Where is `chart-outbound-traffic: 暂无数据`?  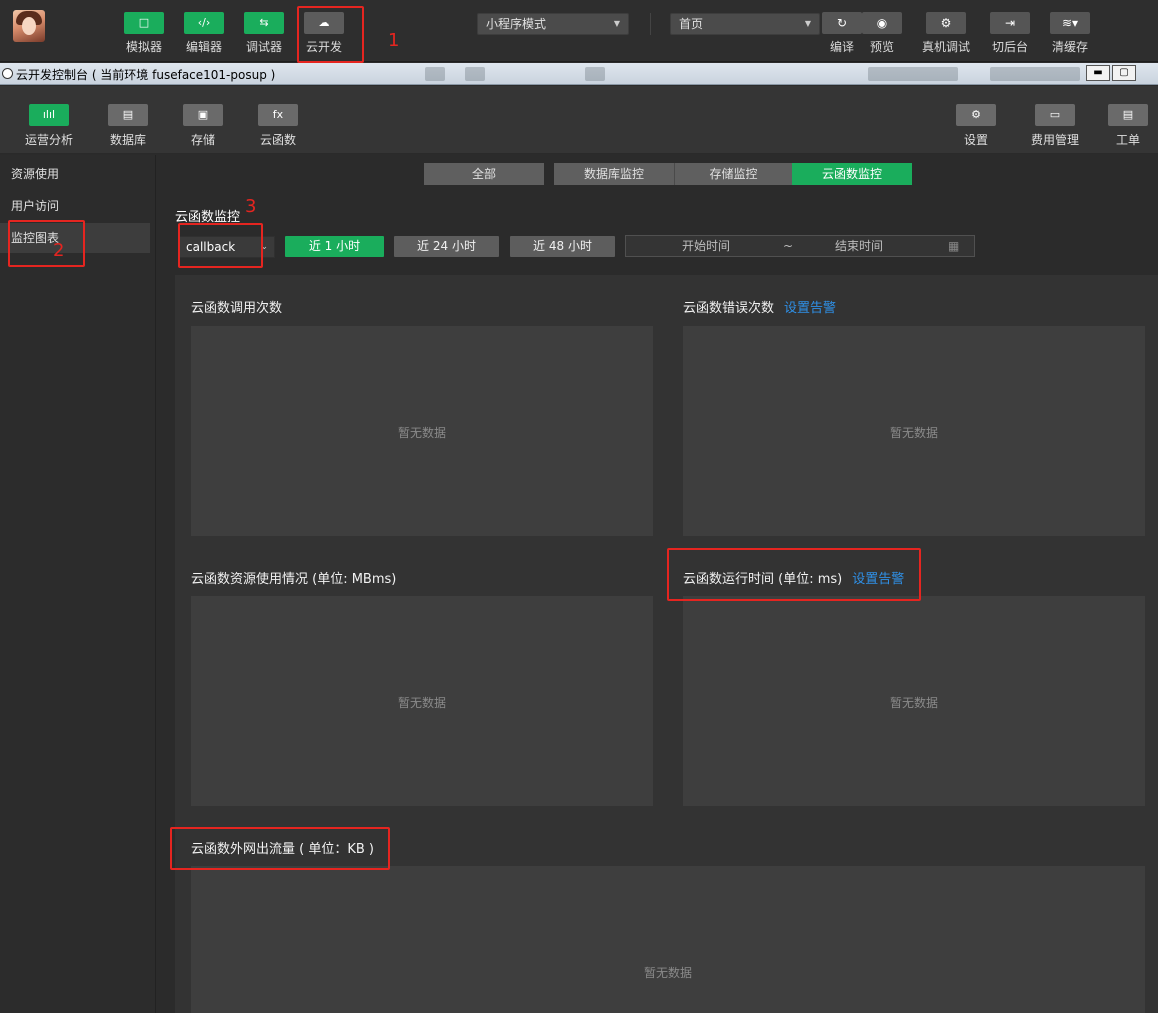 chart-outbound-traffic: 暂无数据 is located at coordinates (668, 939).